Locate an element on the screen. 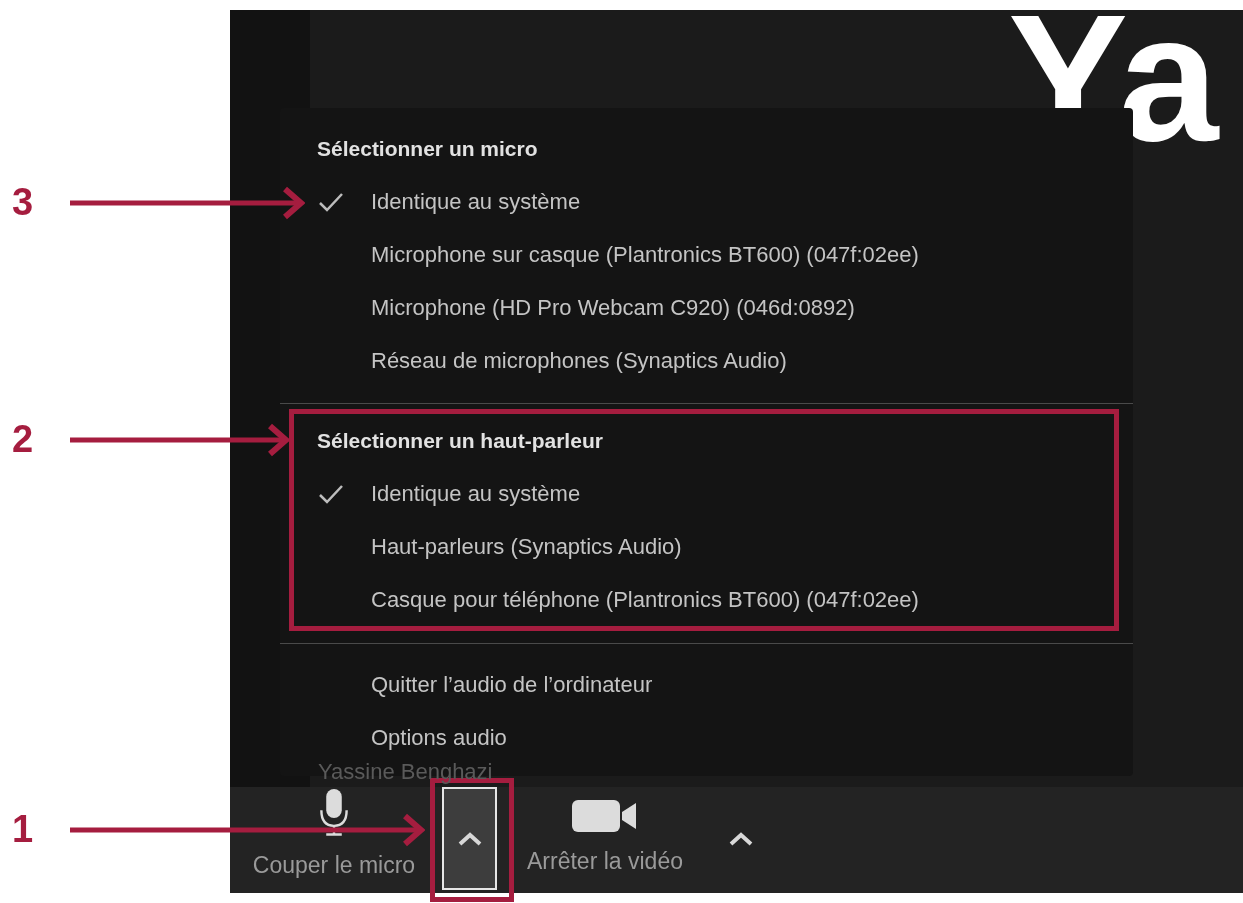 This screenshot has width=1243, height=903. device-option: Microphone (HD Pro Webcam C920) (046d:0892) is located at coordinates (725, 307).